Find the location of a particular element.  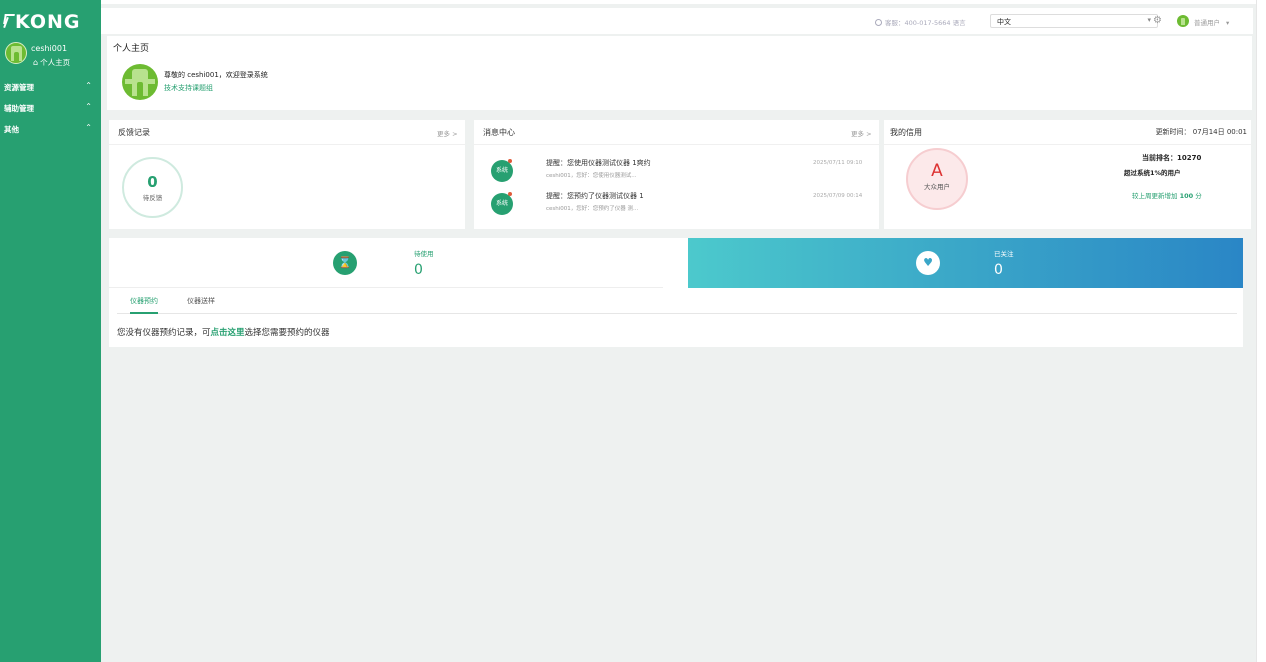

sidebar-home-label: 个人主页 is located at coordinates (55, 62).